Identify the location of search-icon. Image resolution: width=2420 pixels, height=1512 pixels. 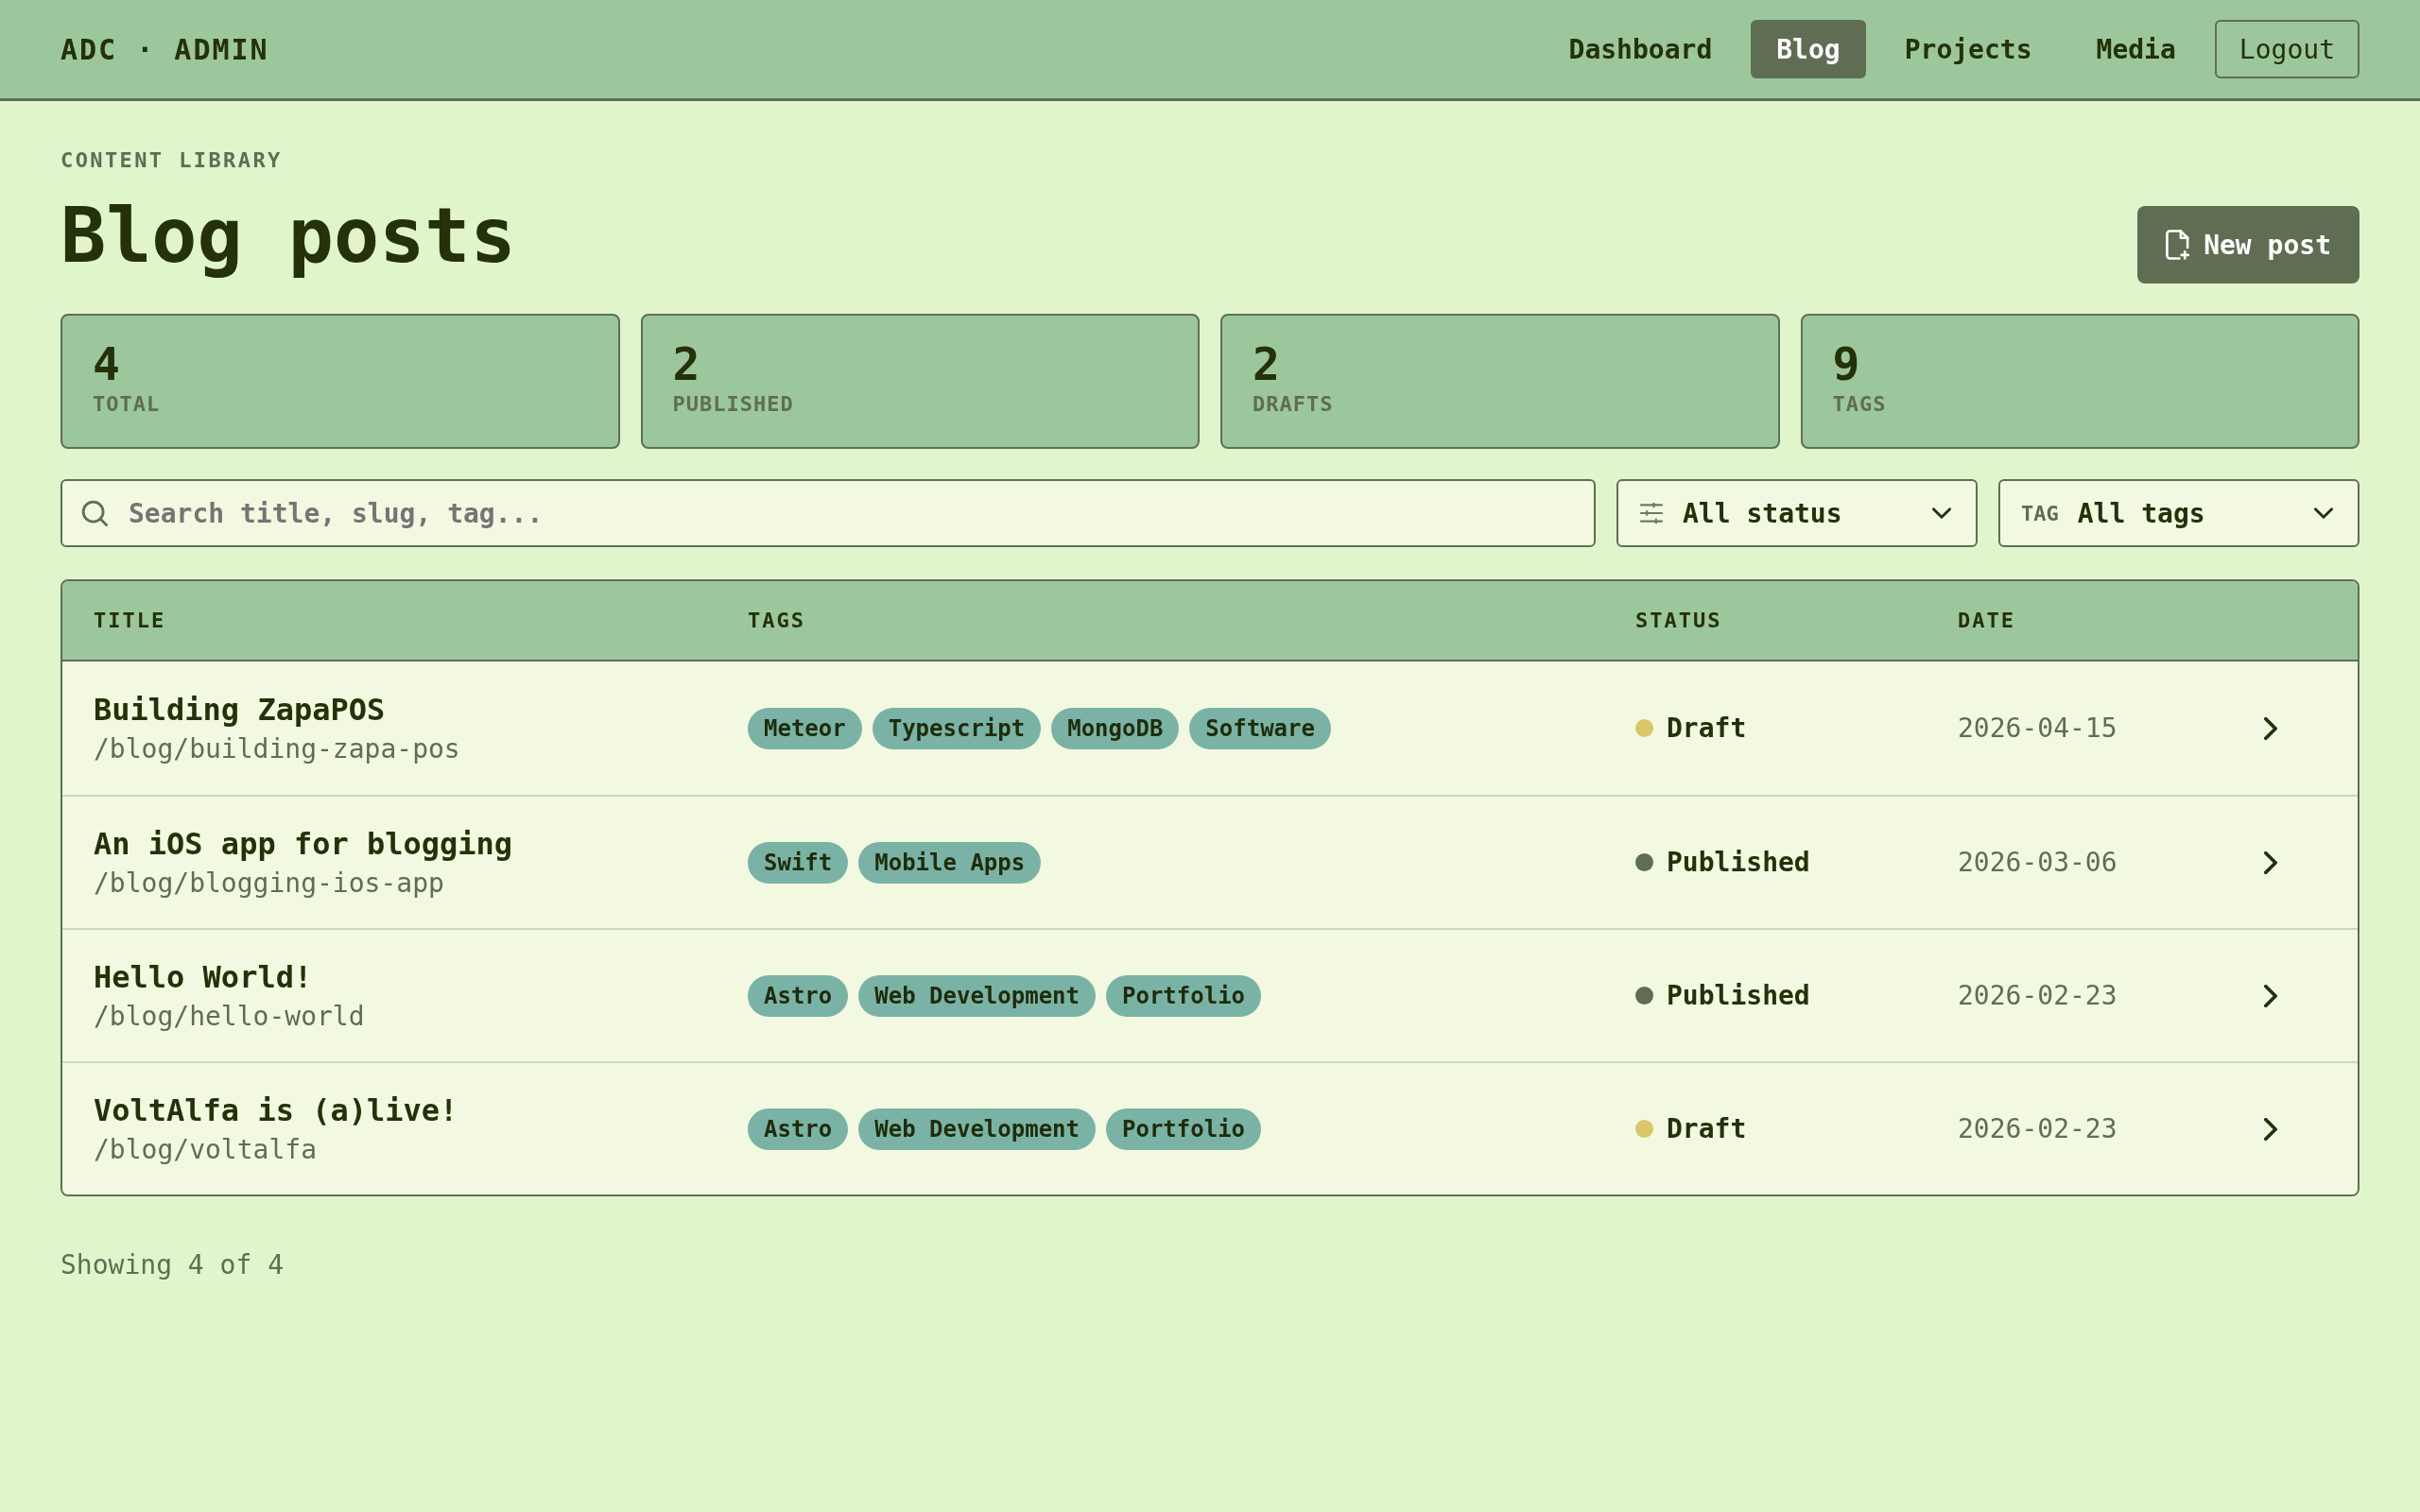
(95, 513).